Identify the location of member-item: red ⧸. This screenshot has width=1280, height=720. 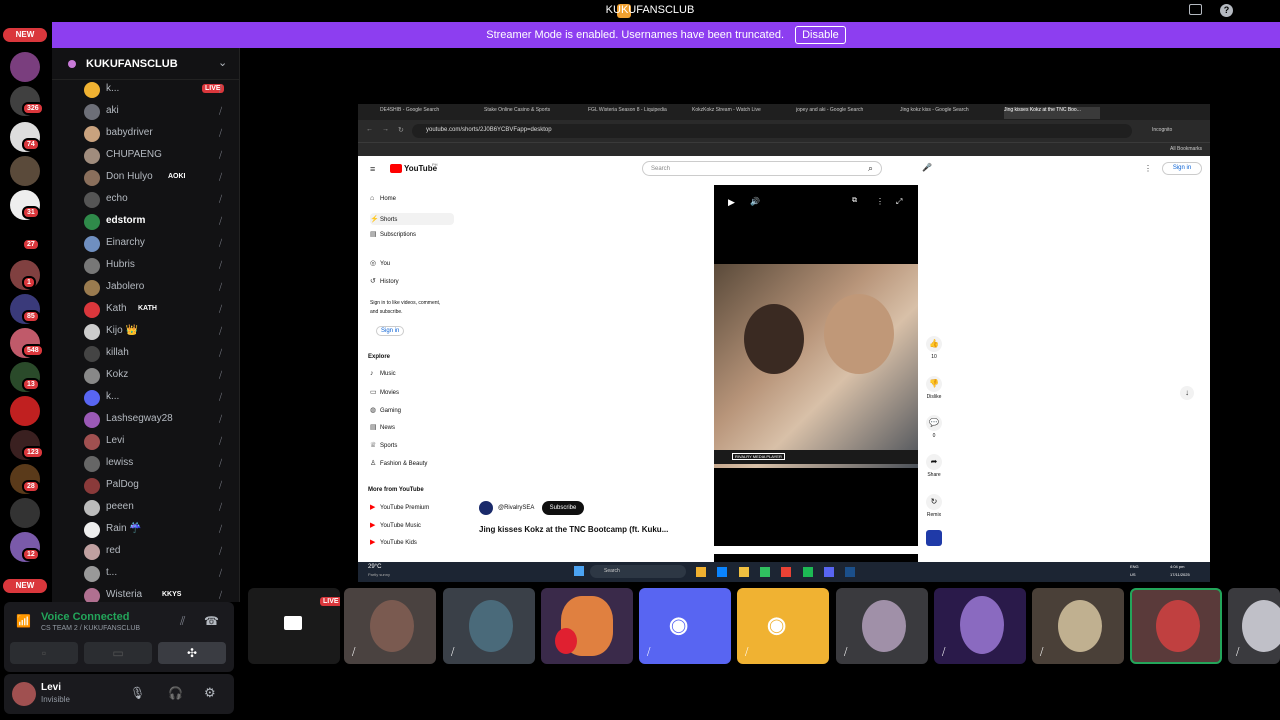
(159, 552).